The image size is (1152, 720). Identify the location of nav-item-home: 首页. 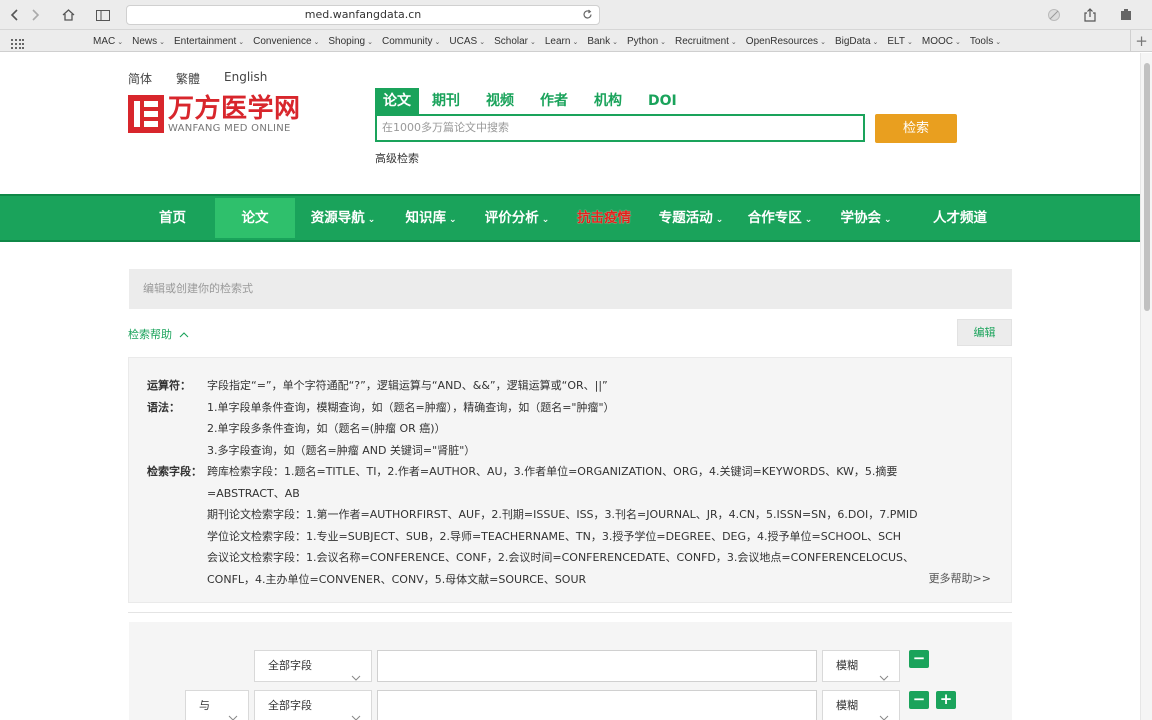
(172, 218).